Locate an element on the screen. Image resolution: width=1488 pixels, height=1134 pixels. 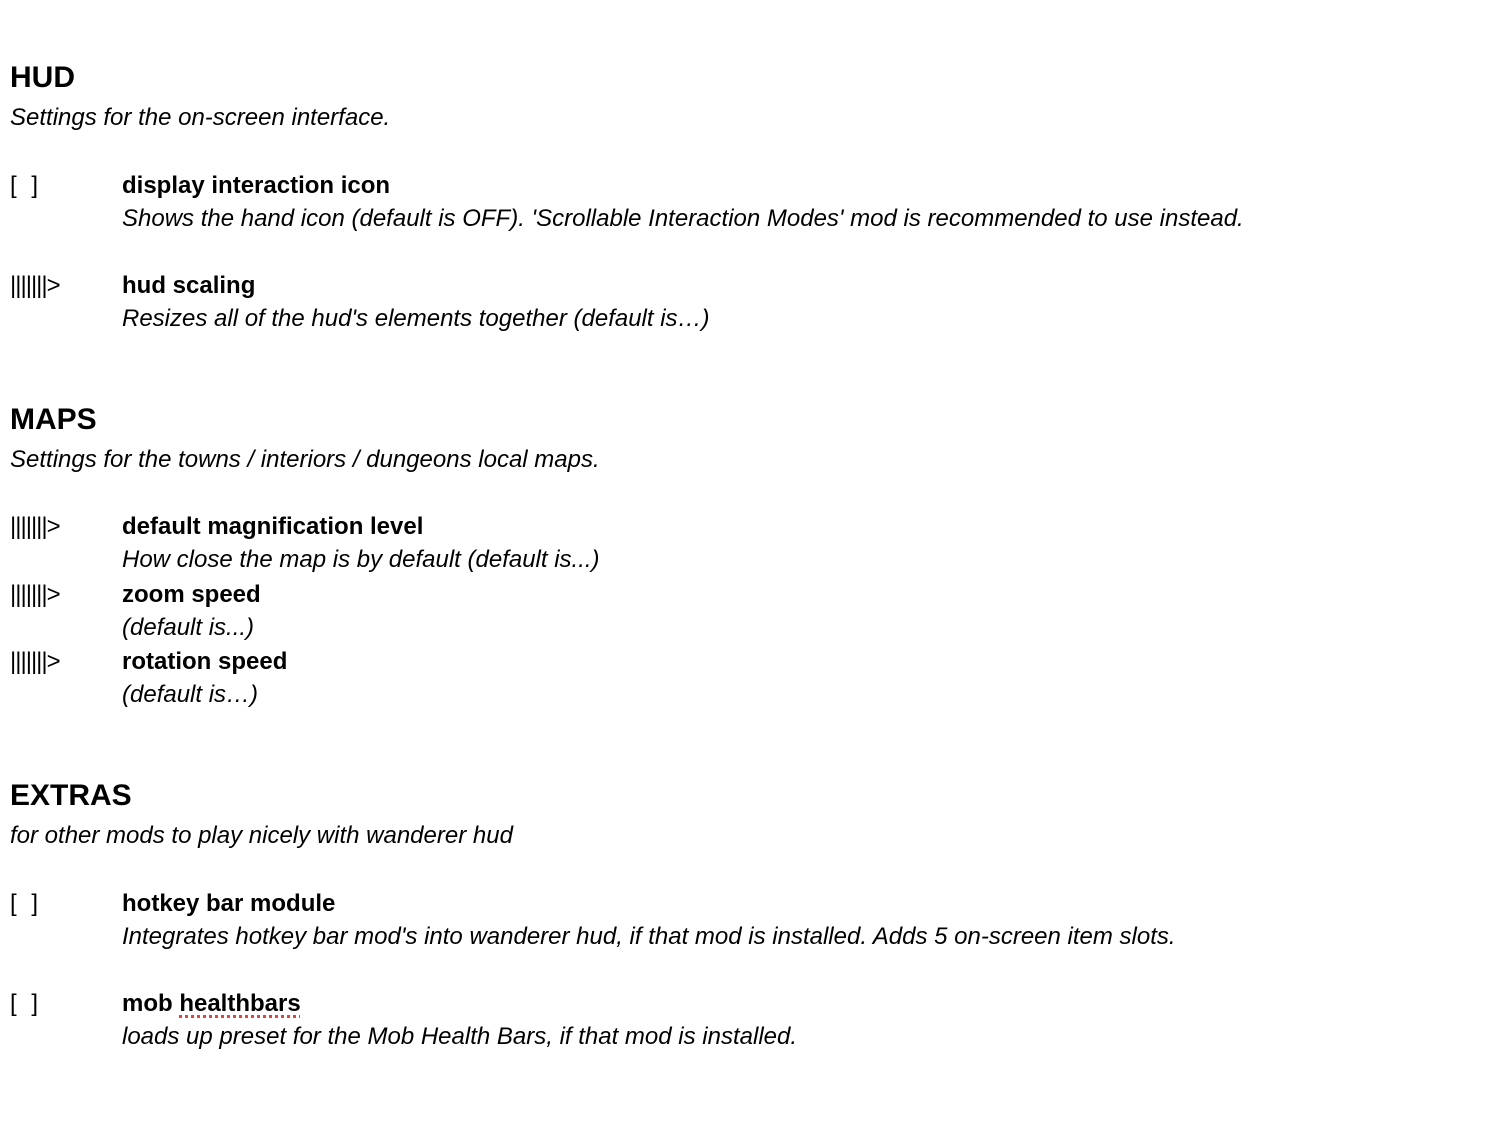
checkbox-mob-healthbars: [ ] is located at coordinates (26, 1004).